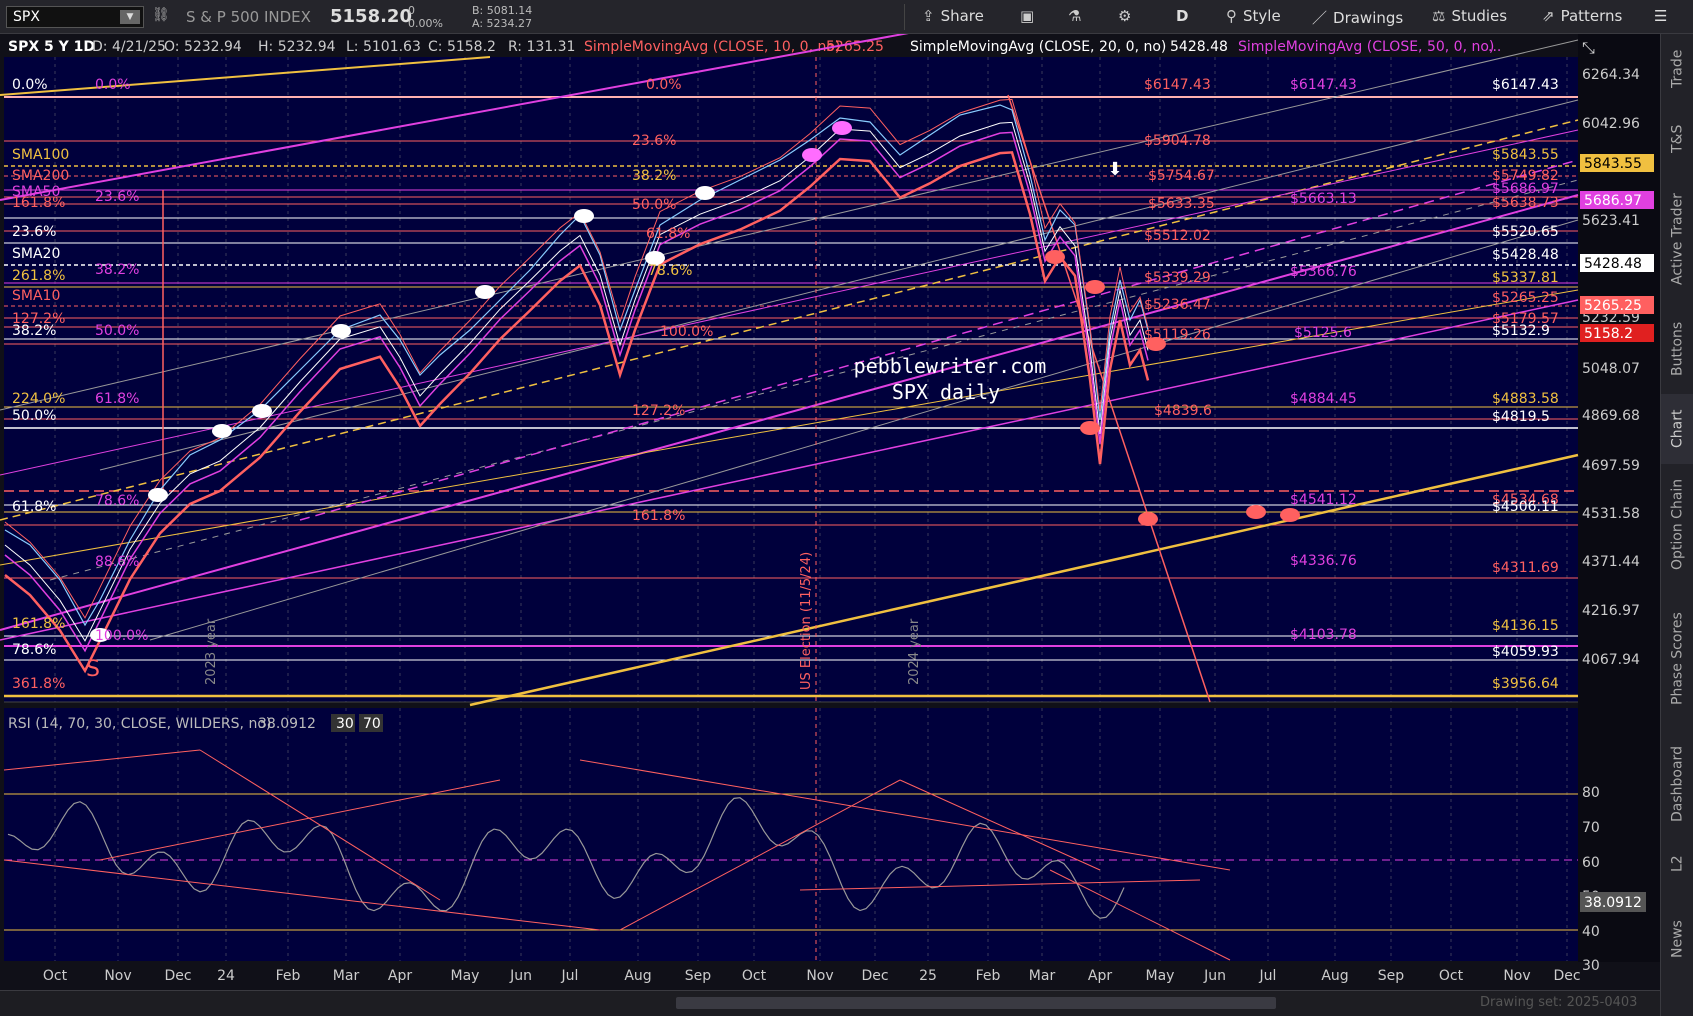 This screenshot has height=1016, width=1693. What do you see at coordinates (1231, 16) in the screenshot?
I see `style-icon: ⚲` at bounding box center [1231, 16].